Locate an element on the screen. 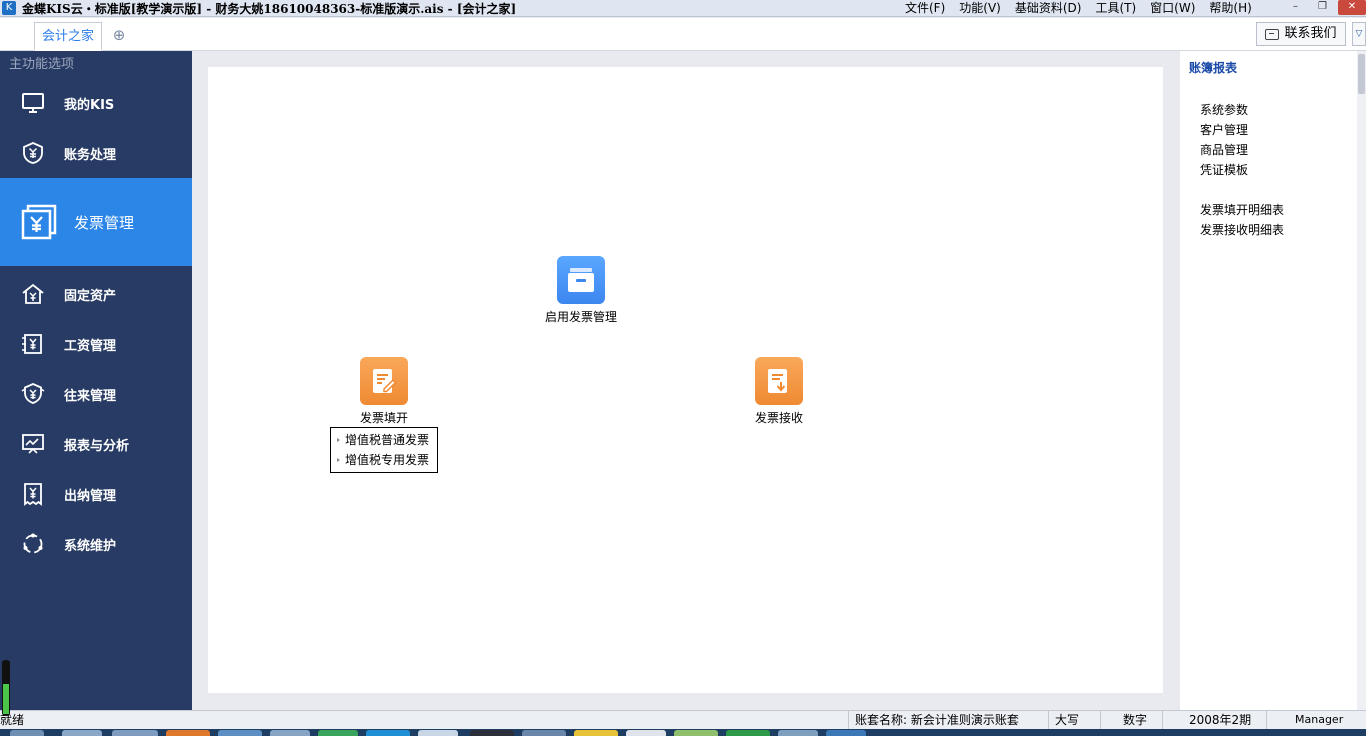  sidebar-item-fixed-assets: 固定资产 is located at coordinates (96, 294).